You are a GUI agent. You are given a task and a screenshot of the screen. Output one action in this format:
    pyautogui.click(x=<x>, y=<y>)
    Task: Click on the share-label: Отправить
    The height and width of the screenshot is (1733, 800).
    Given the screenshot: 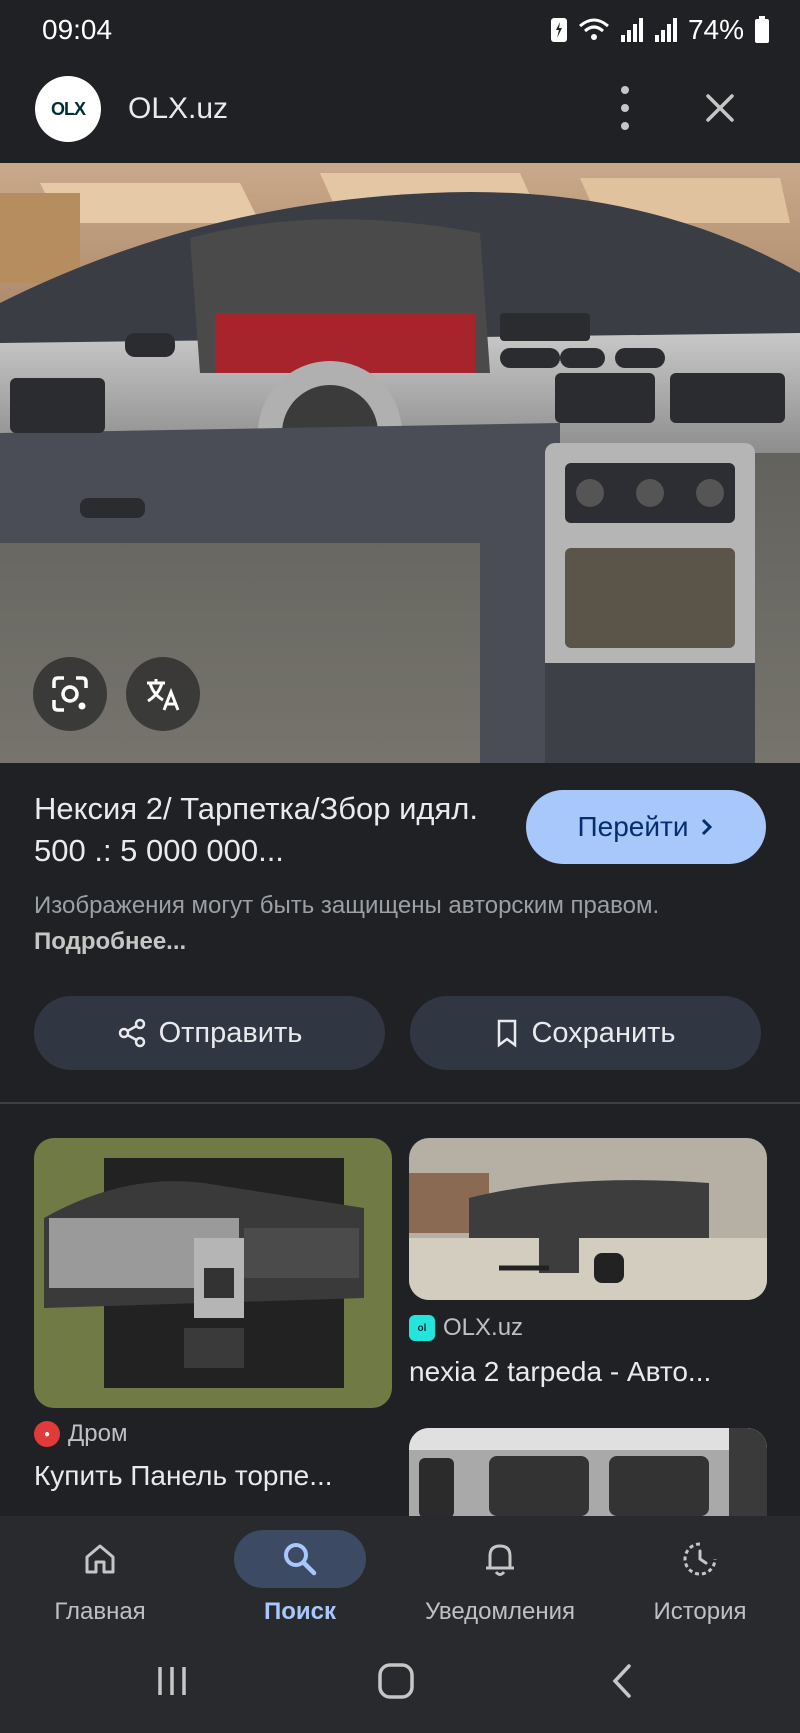 What is the action you would take?
    pyautogui.click(x=230, y=1032)
    